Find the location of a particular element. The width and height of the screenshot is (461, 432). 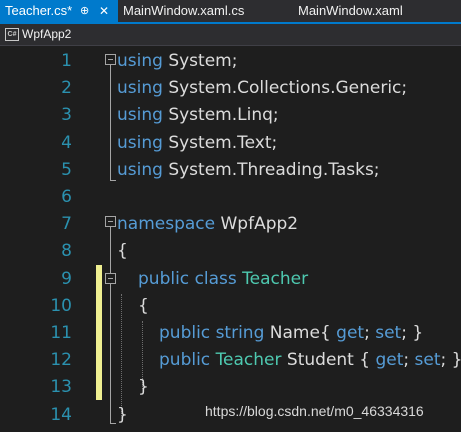

line-number: 3 is located at coordinates (66, 115).